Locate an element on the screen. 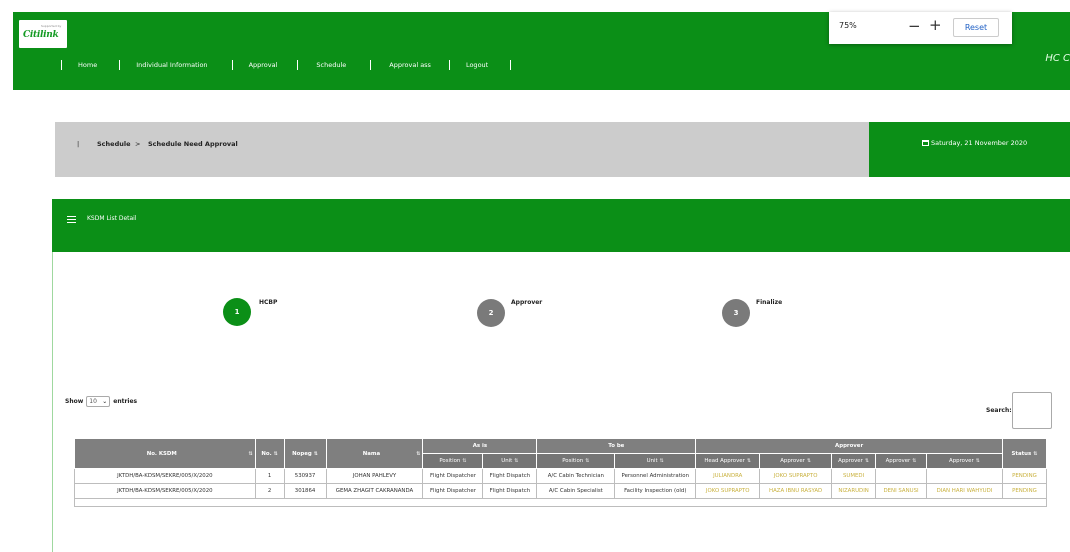 The height and width of the screenshot is (552, 1070). show-label: Show is located at coordinates (74, 401).